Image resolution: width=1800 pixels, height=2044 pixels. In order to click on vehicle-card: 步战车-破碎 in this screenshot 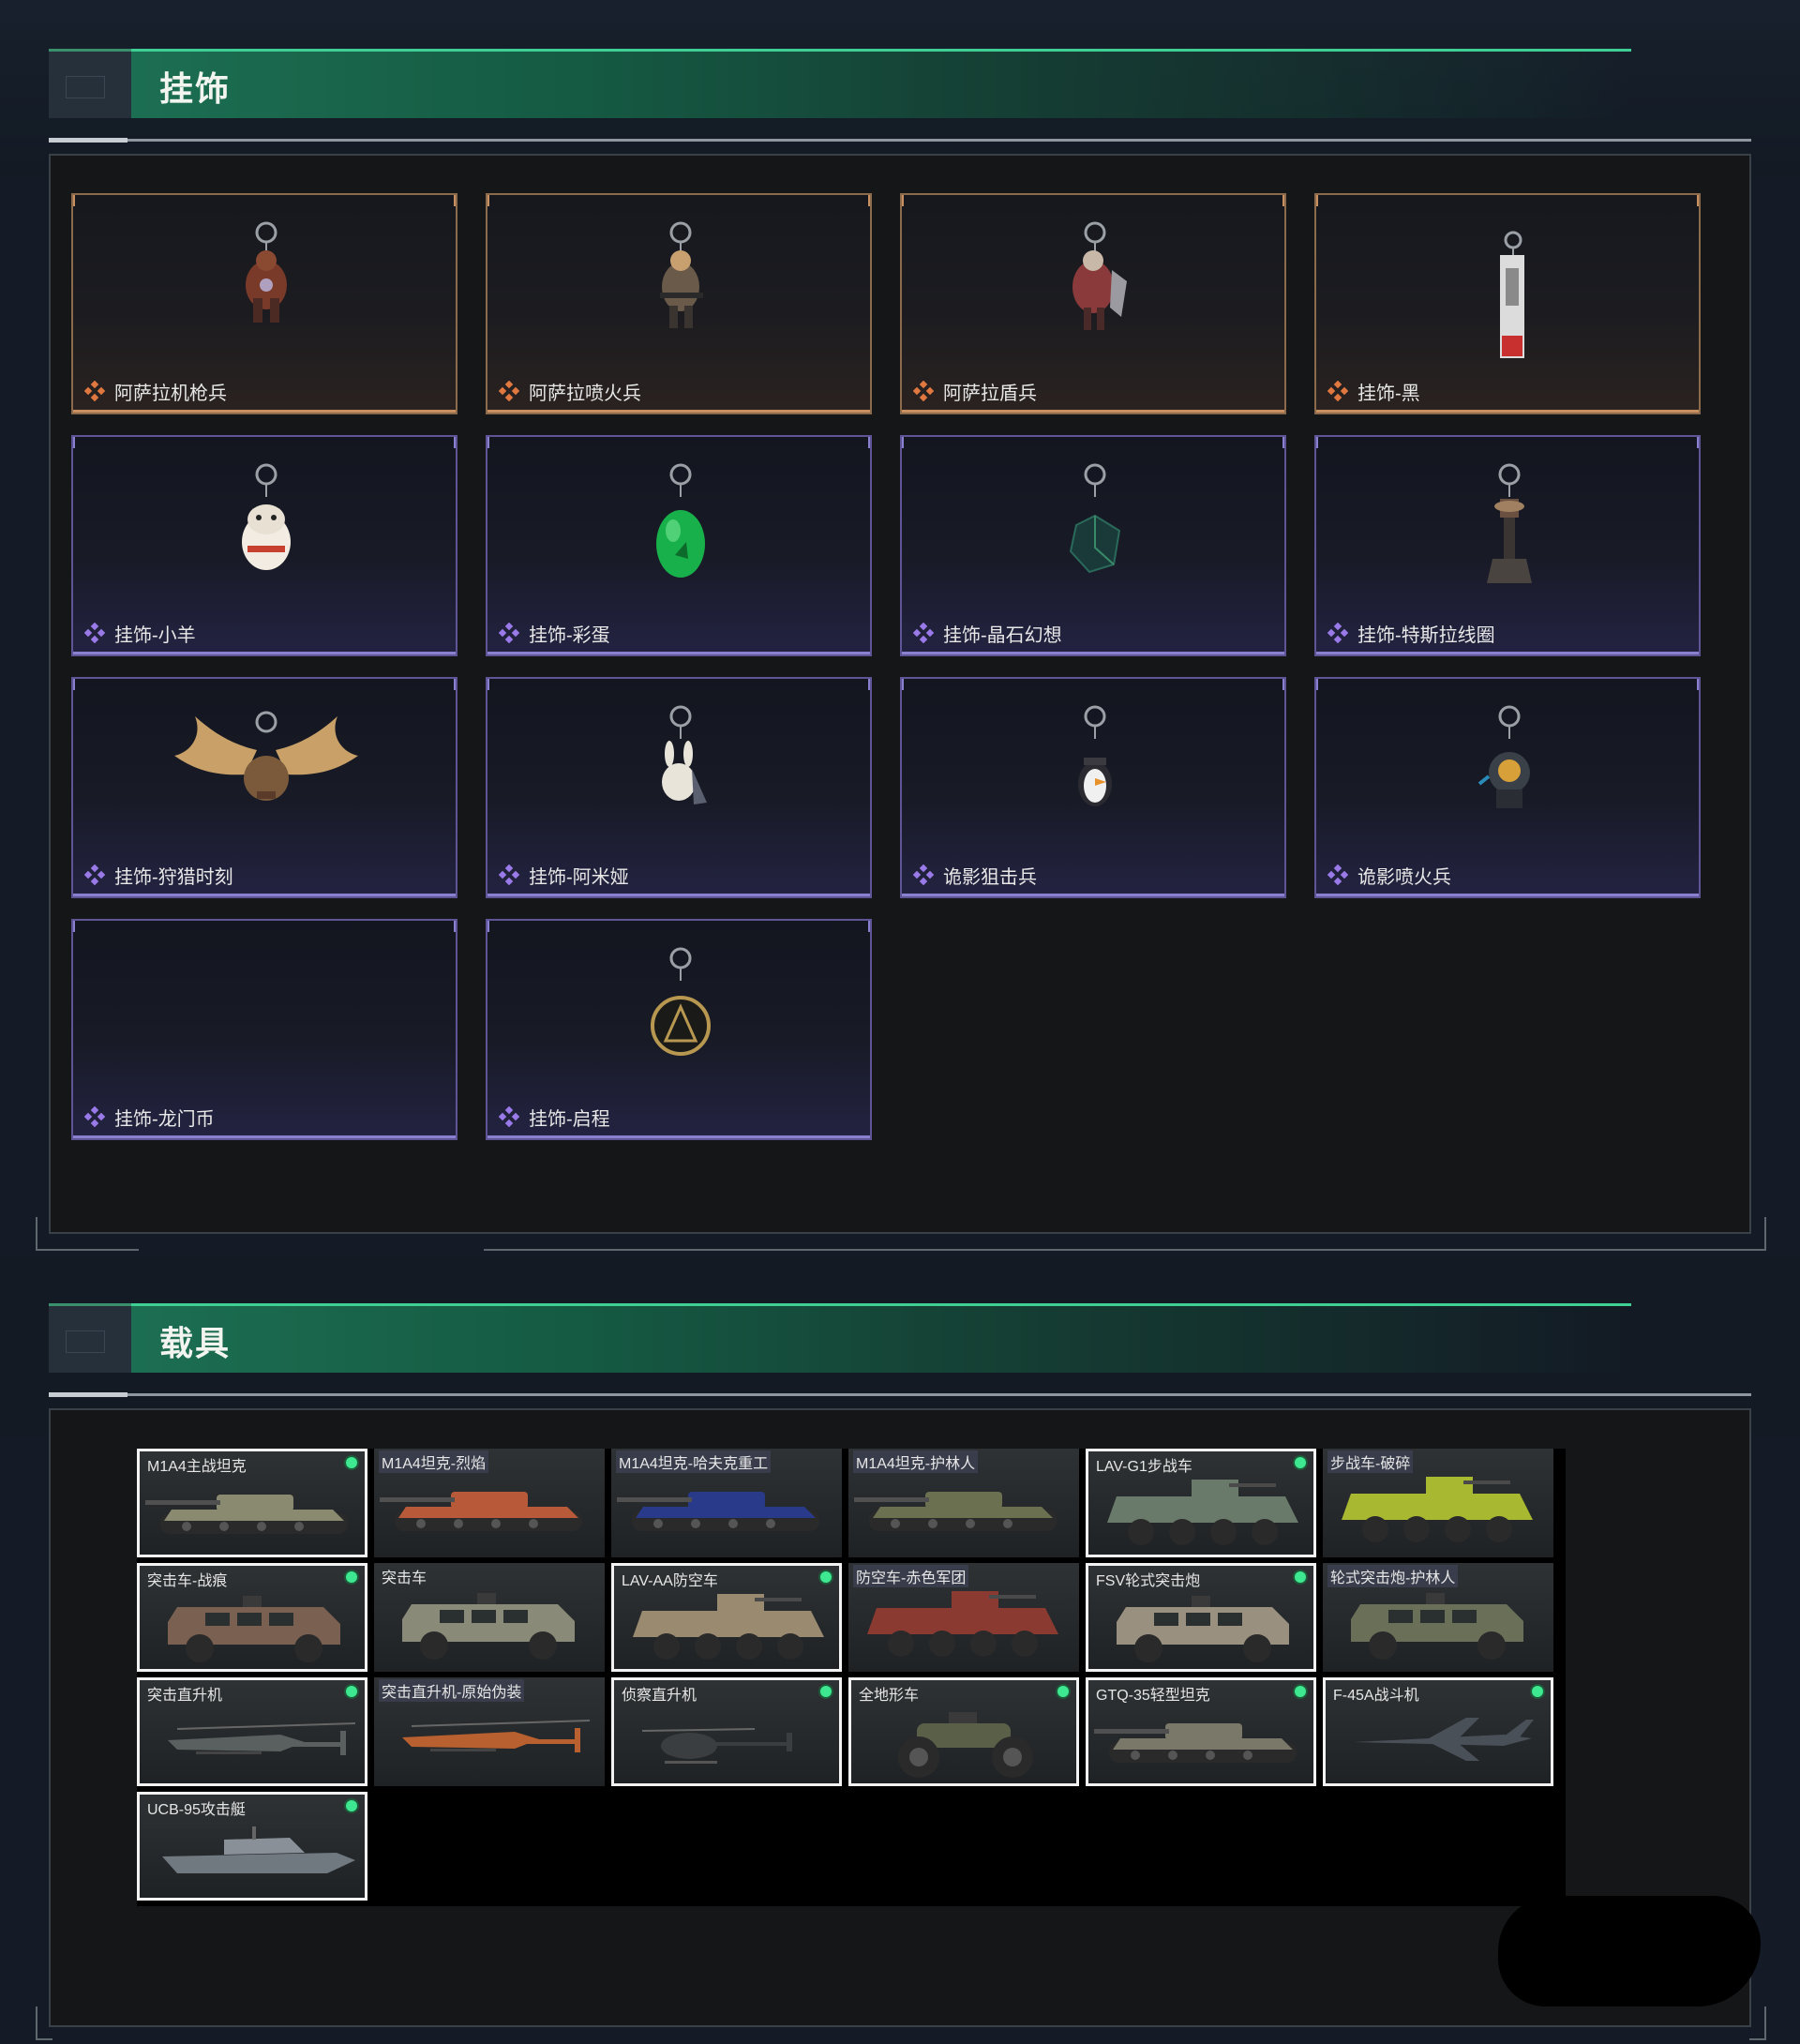, I will do `click(1438, 1503)`.